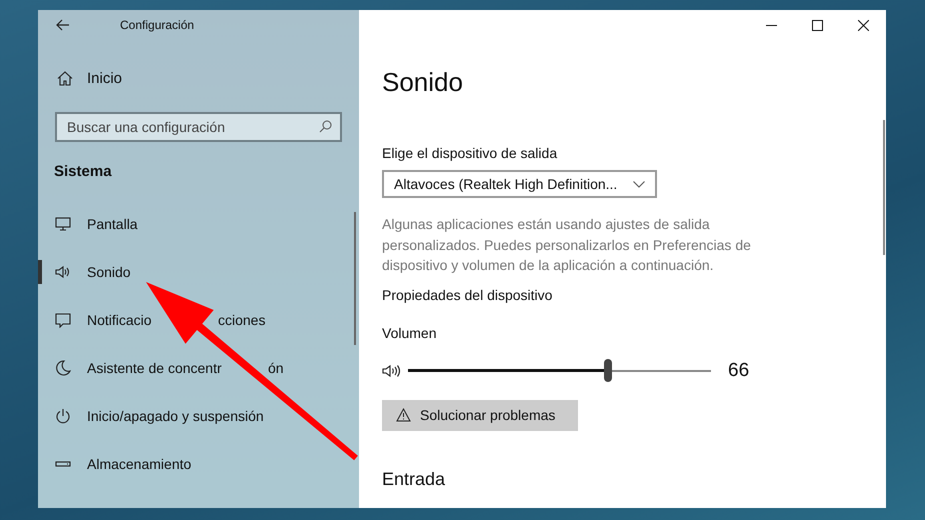  What do you see at coordinates (177, 368) in the screenshot?
I see `sidebar-item-label: Asistente de concentr` at bounding box center [177, 368].